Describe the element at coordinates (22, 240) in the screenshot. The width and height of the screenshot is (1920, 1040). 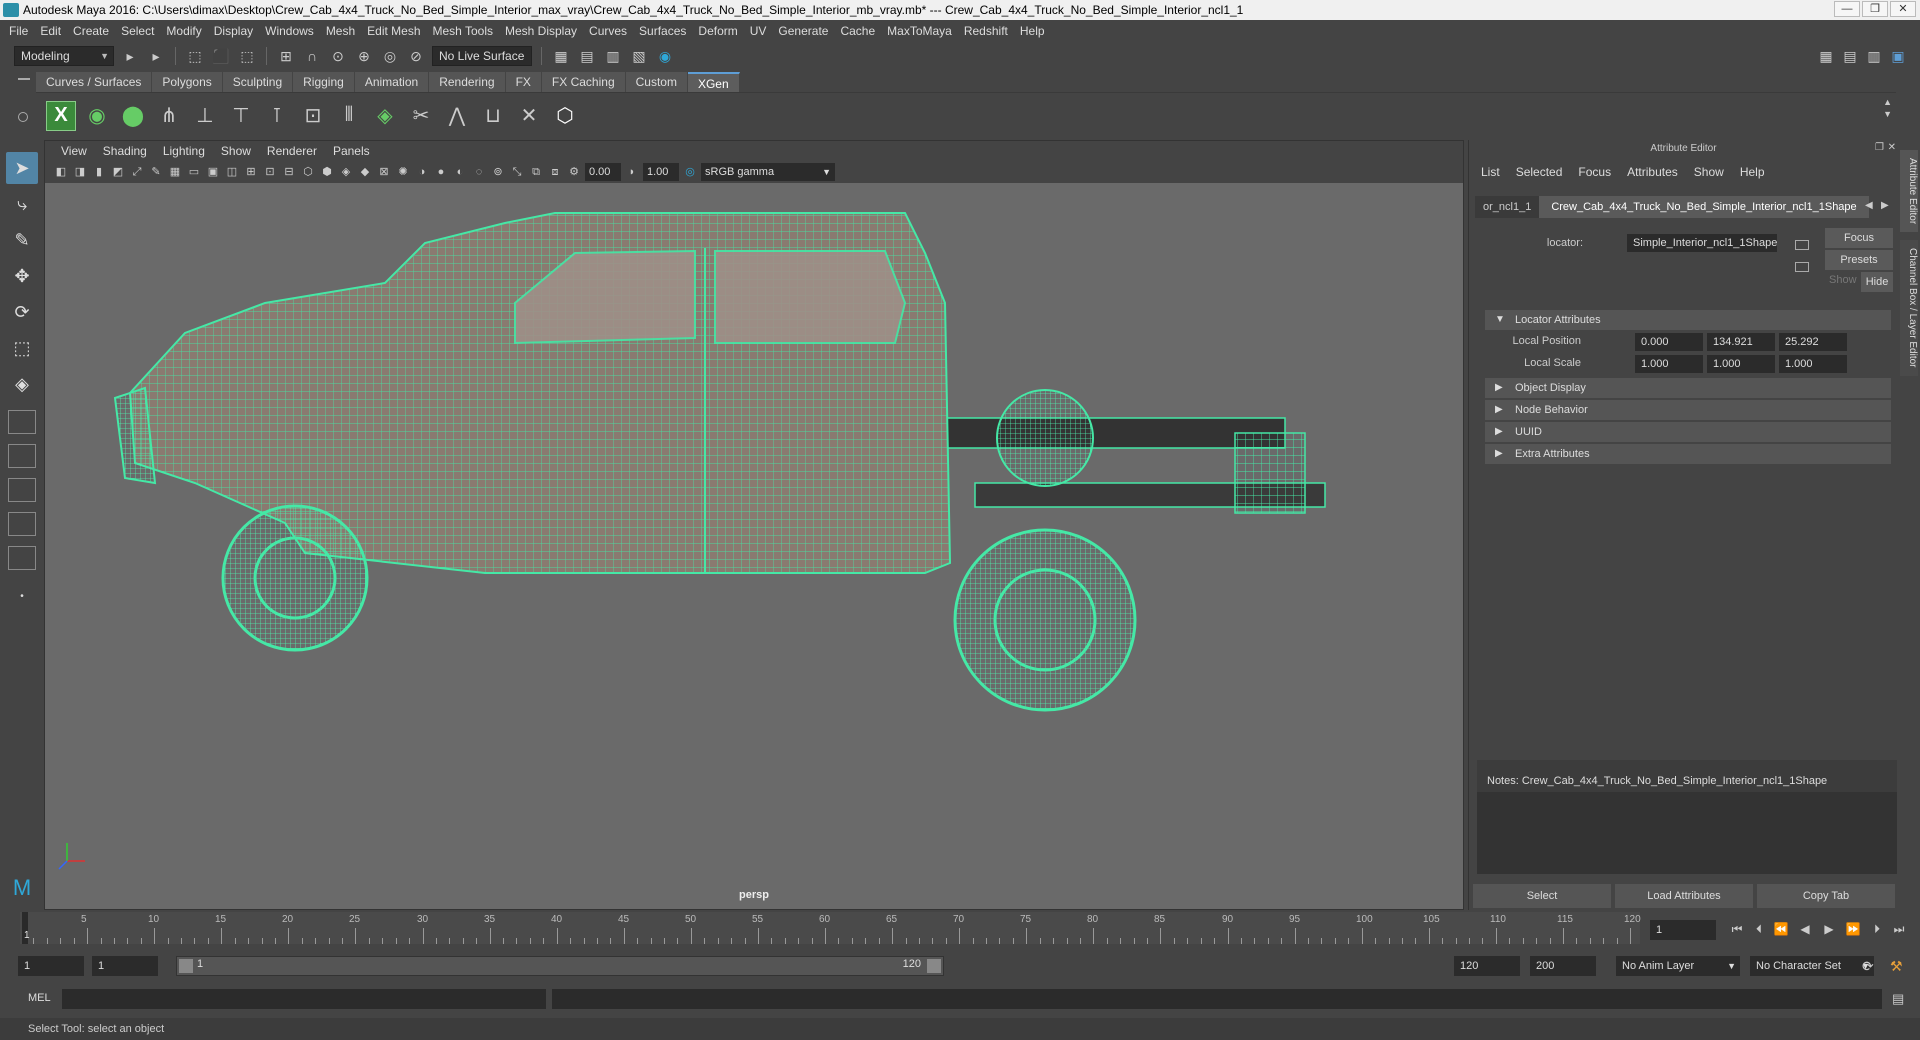
I see `paint-select-tool-icon: ✎` at that location.